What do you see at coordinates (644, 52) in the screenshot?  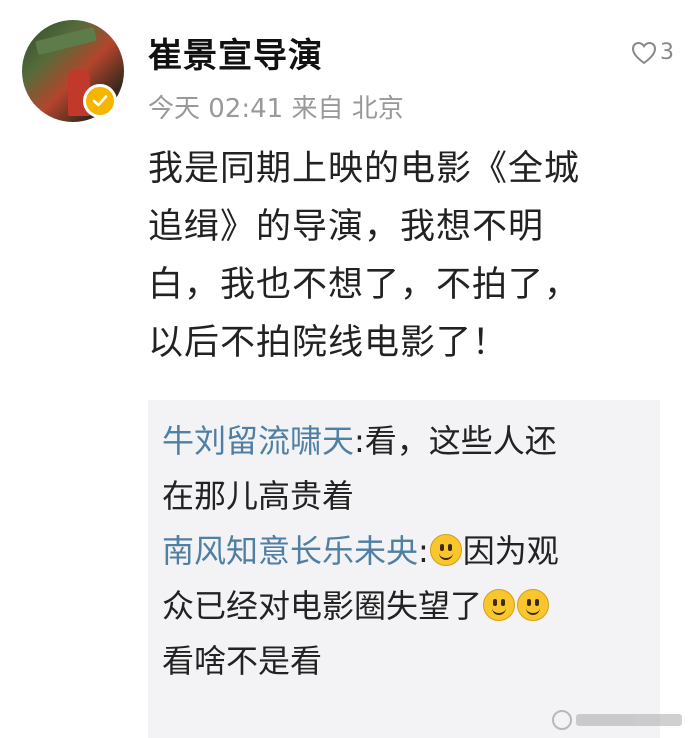 I see `heart-outline-icon` at bounding box center [644, 52].